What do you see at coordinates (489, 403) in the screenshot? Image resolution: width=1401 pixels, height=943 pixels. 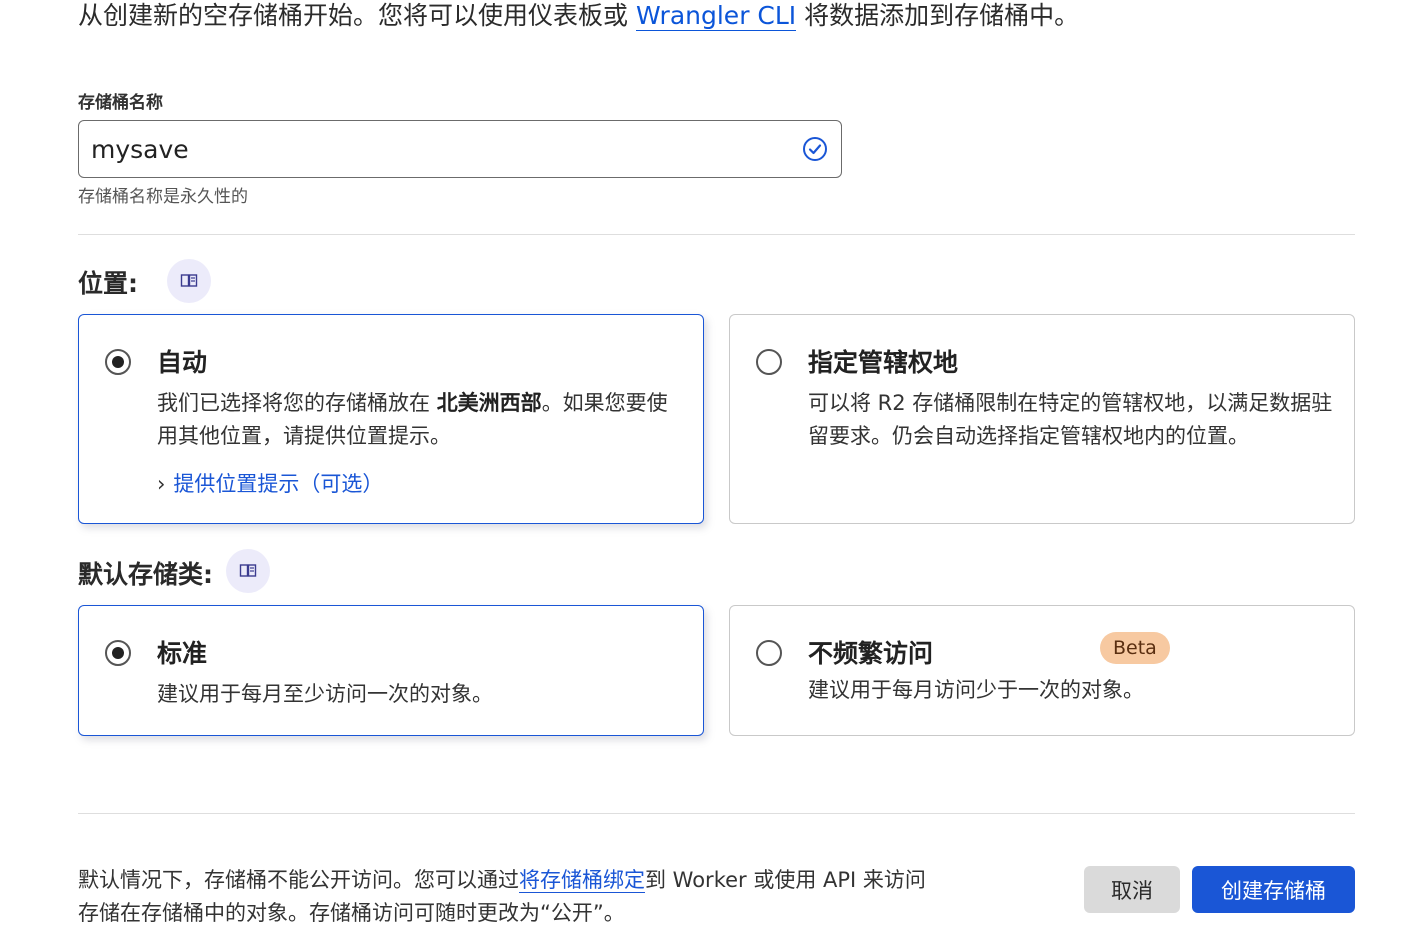 I see `desc-region: 北美洲西部` at bounding box center [489, 403].